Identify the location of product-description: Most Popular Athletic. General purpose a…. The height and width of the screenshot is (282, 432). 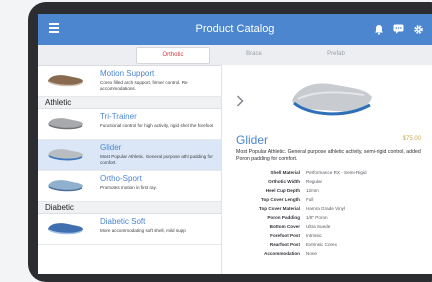
(328, 155).